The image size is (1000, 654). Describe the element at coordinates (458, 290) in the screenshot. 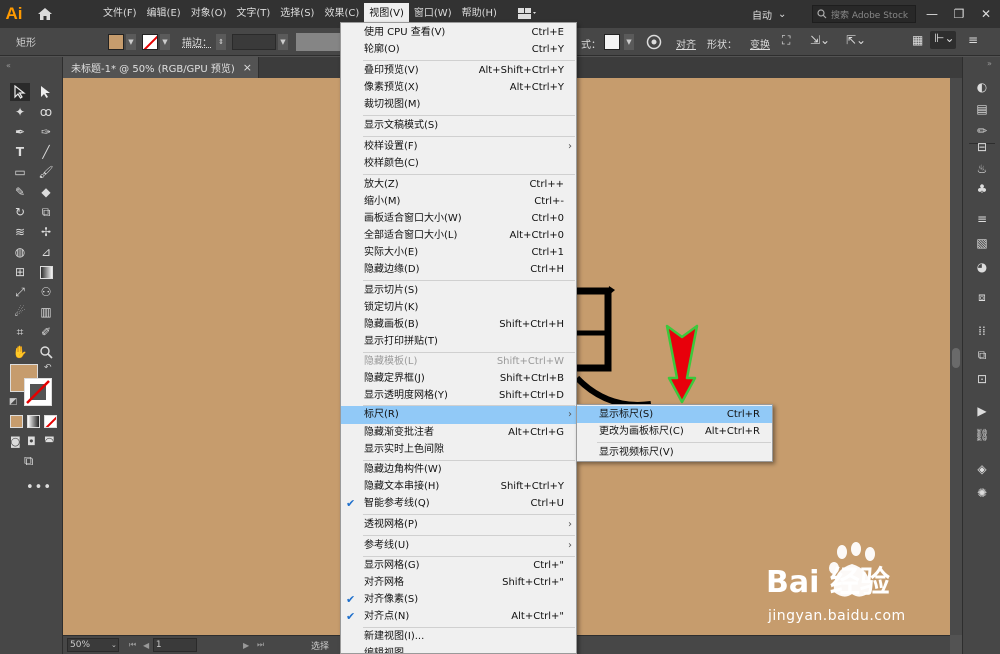

I see `menu-item-show-slices: 显示切片(S)` at that location.